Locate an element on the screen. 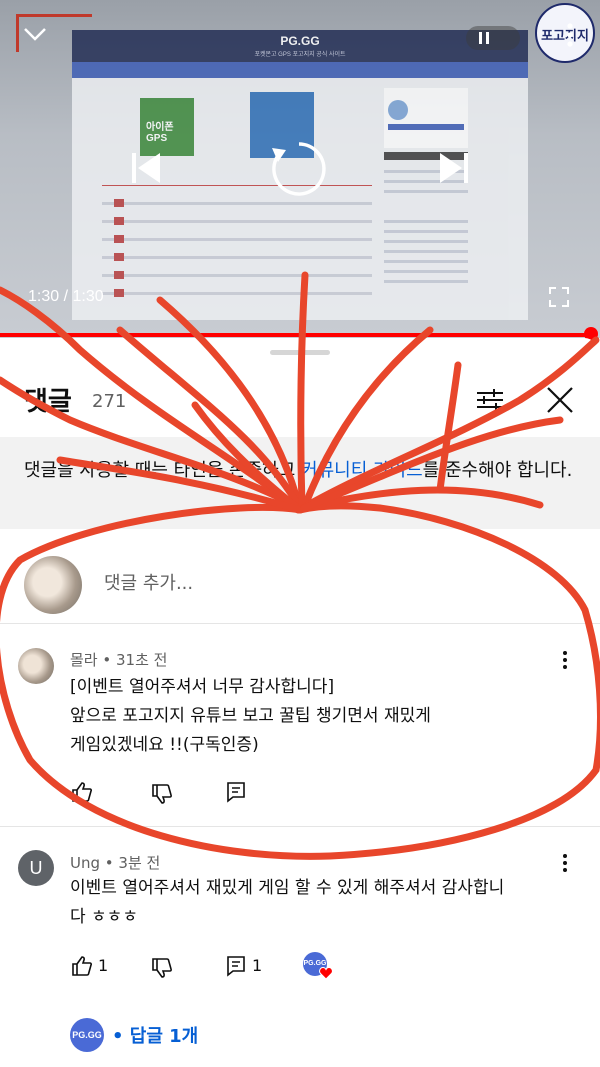 Image resolution: width=600 pixels, height=1067 pixels. comment-author-avatar is located at coordinates (36, 666).